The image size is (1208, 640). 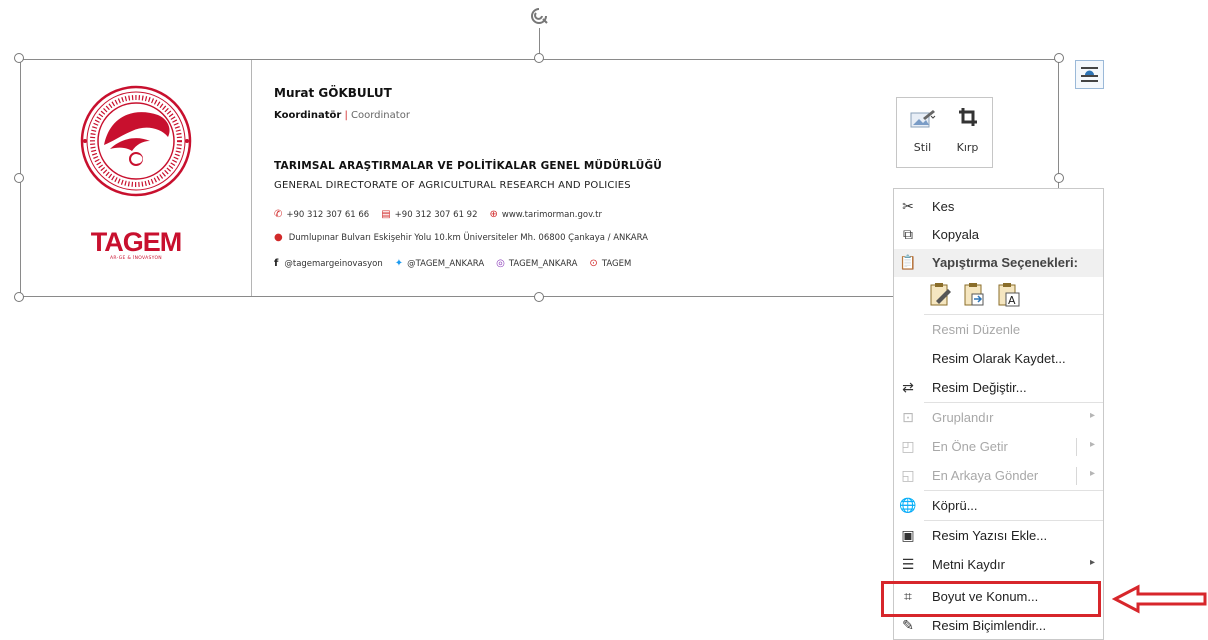 What do you see at coordinates (136, 242) in the screenshot?
I see `tagem-logo-word: TAGEM` at bounding box center [136, 242].